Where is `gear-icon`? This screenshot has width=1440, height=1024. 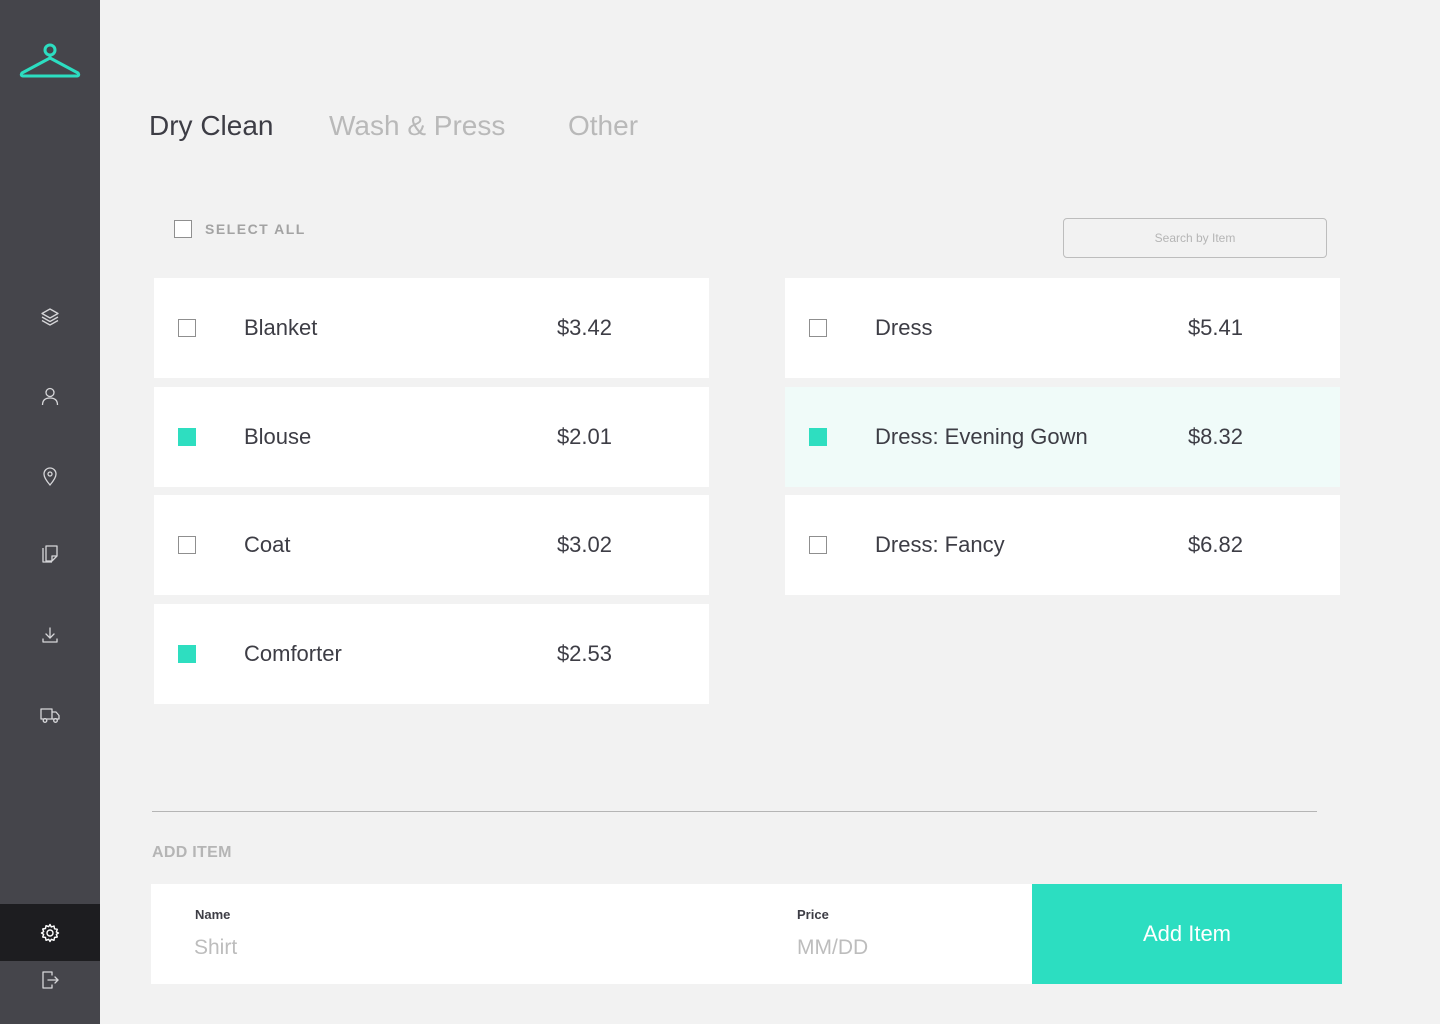 gear-icon is located at coordinates (50, 933).